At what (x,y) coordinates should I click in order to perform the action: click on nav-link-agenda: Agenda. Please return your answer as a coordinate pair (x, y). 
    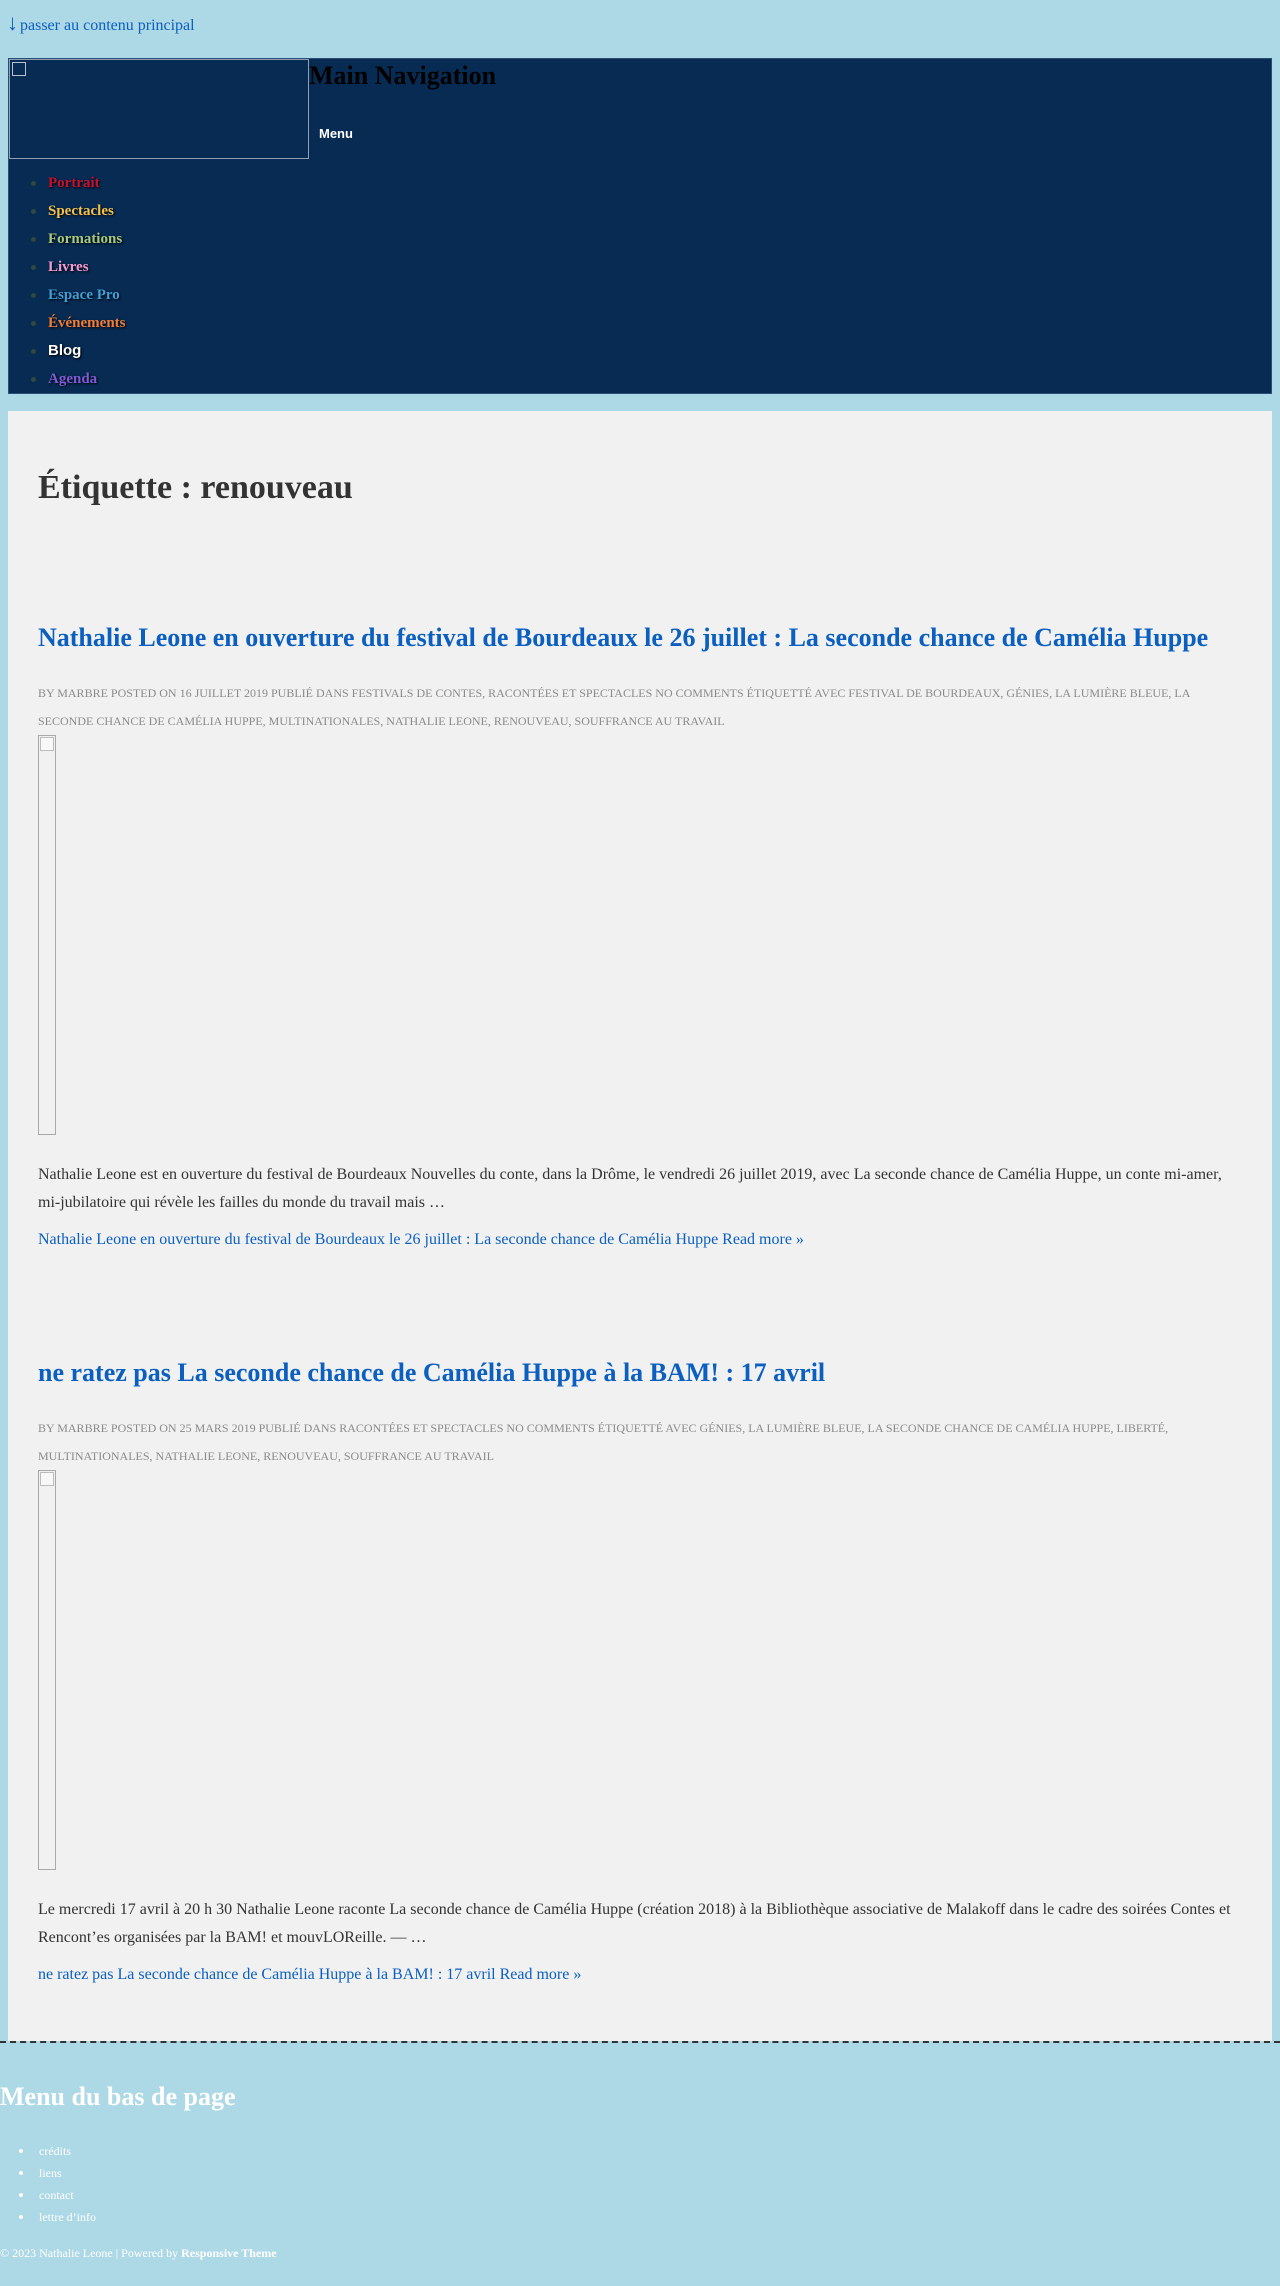
    Looking at the image, I should click on (72, 379).